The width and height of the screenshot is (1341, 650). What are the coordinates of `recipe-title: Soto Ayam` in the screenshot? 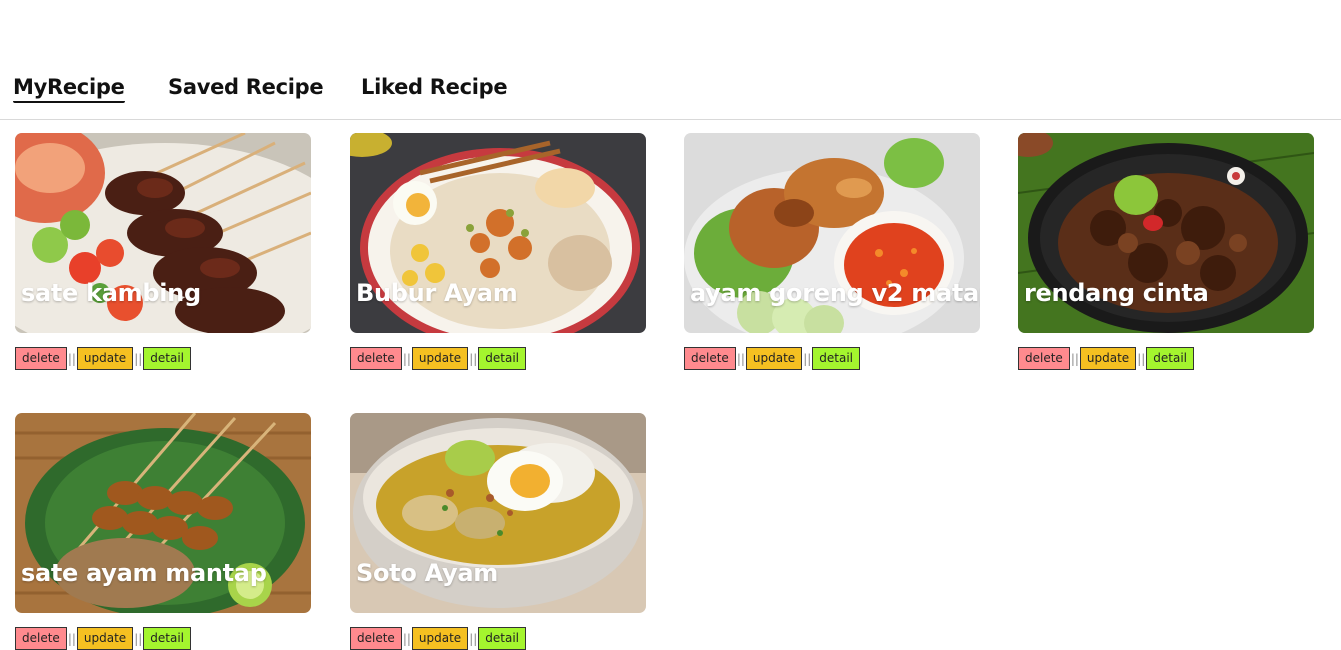 It's located at (427, 573).